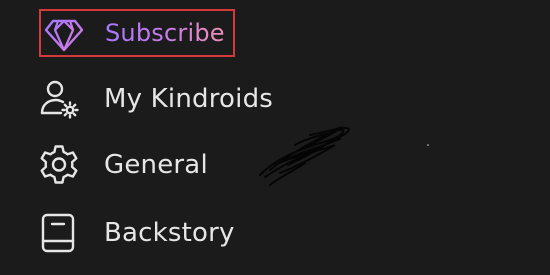 The image size is (550, 275). Describe the element at coordinates (59, 165) in the screenshot. I see `gear-icon` at that location.